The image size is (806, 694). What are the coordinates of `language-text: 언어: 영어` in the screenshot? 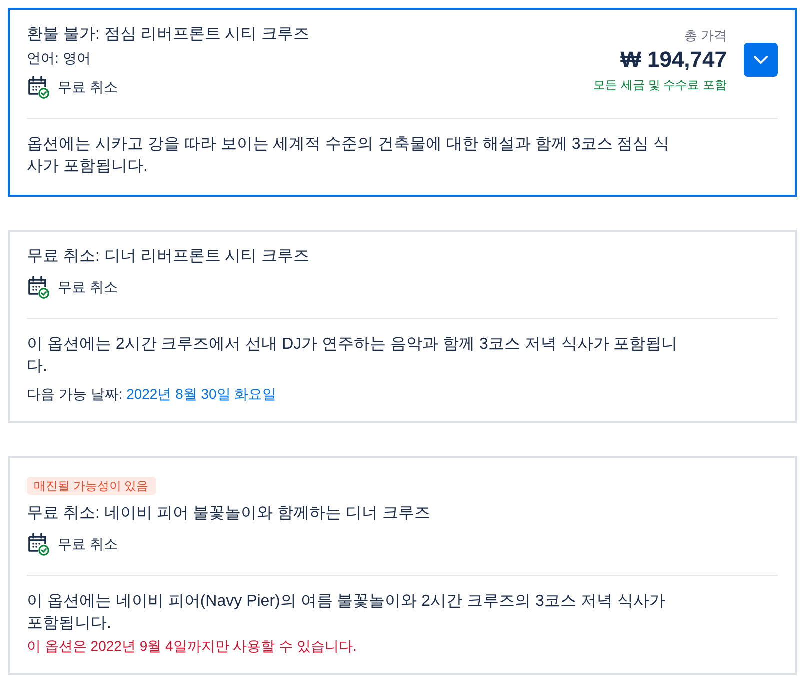 It's located at (59, 58).